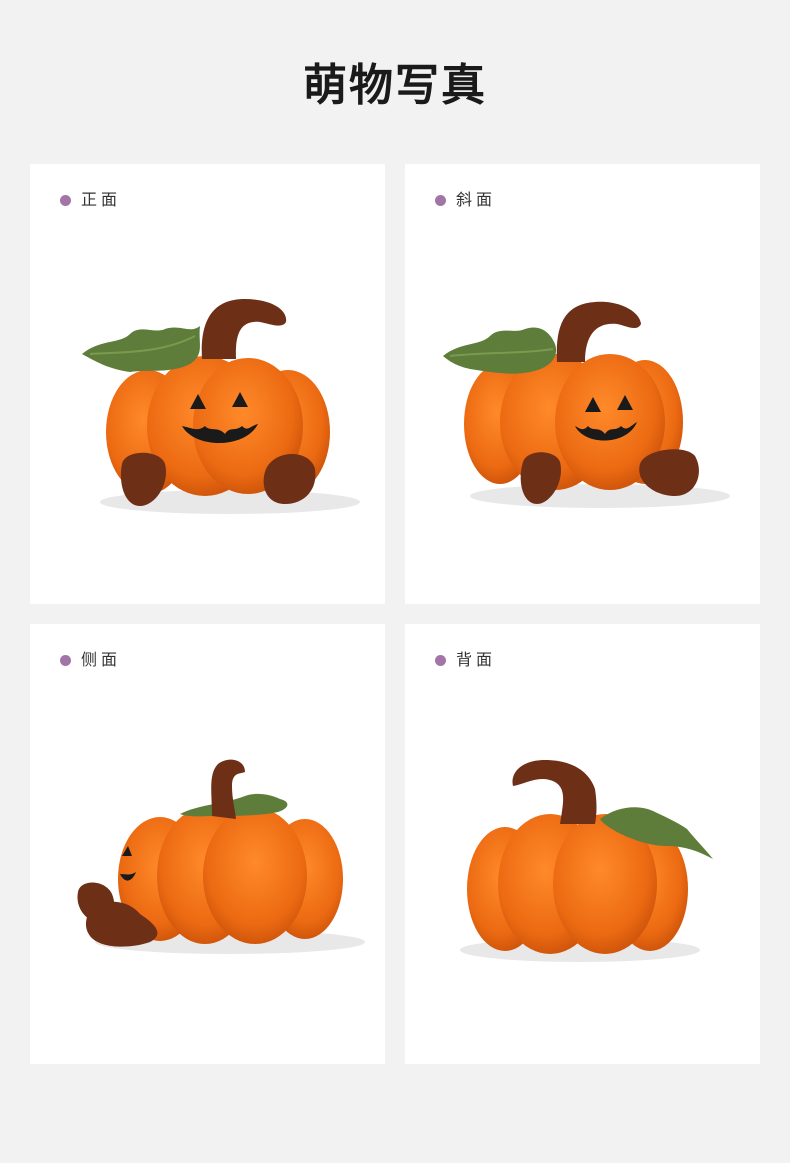 Image resolution: width=790 pixels, height=1163 pixels. I want to click on pumpkin-plush-angled-photo, so click(586, 404).